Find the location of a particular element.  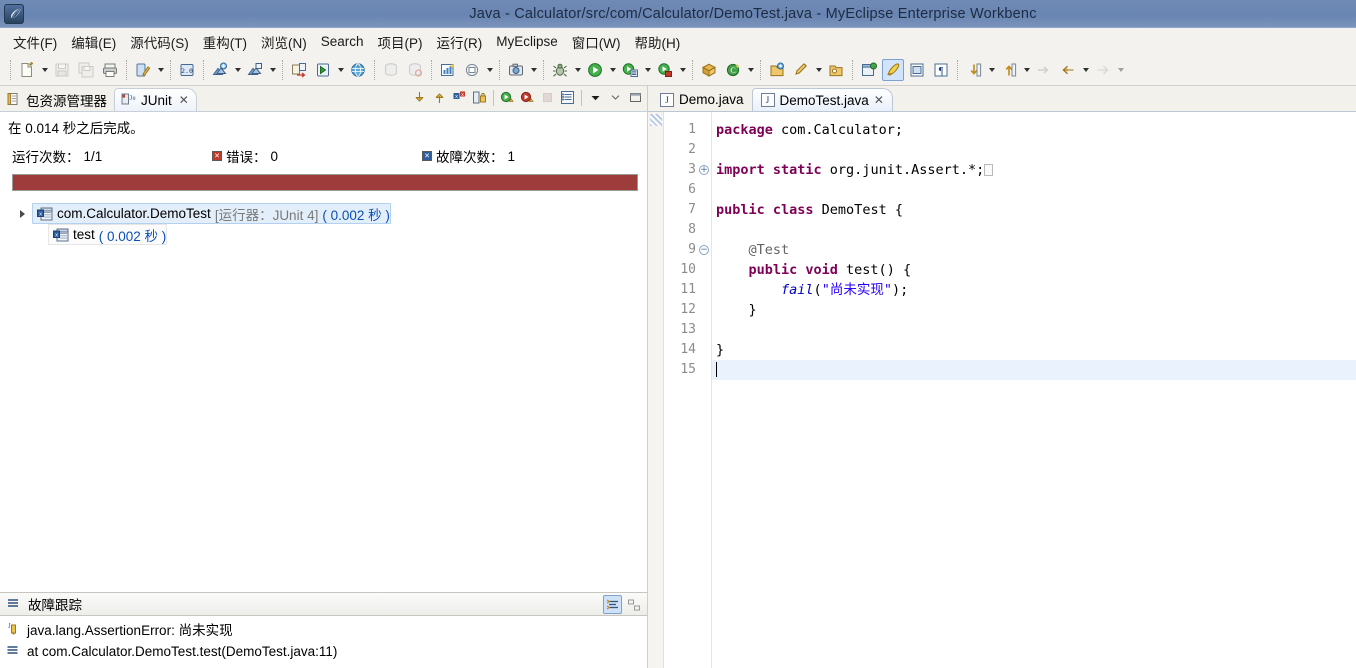

menu-search: Search is located at coordinates (342, 41).